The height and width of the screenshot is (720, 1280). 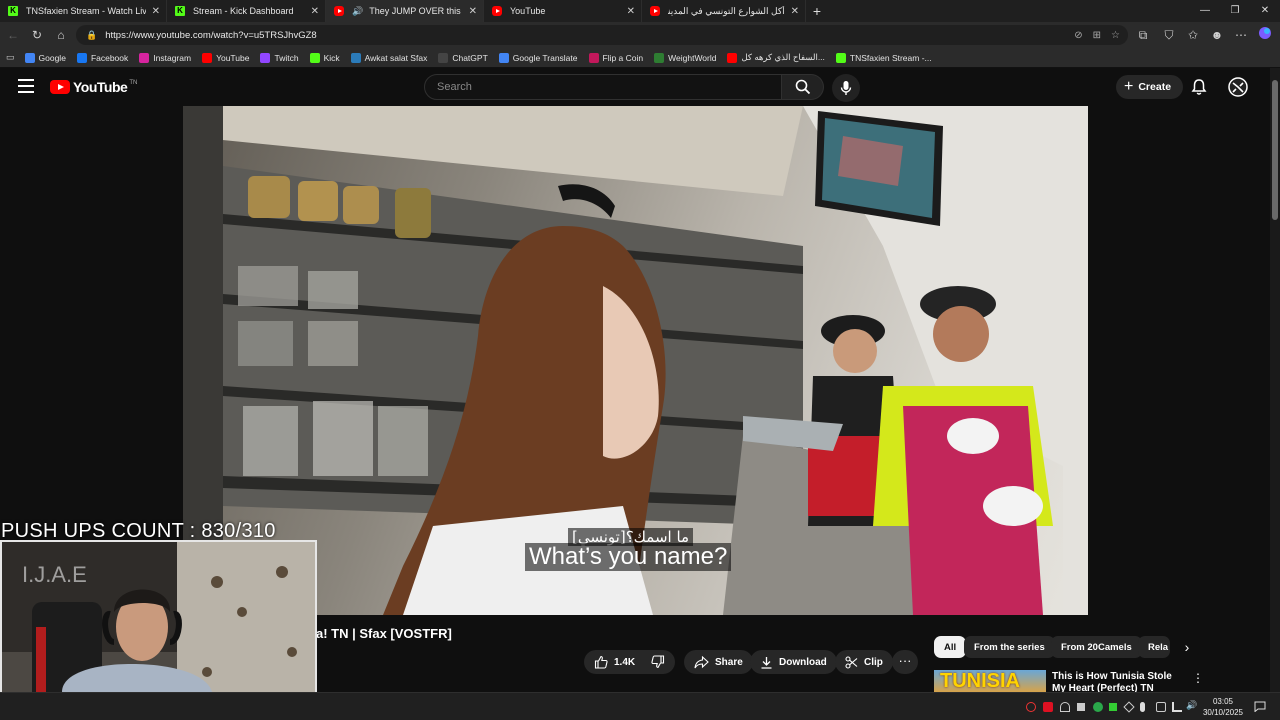 I want to click on notifications-button, so click(x=1199, y=87).